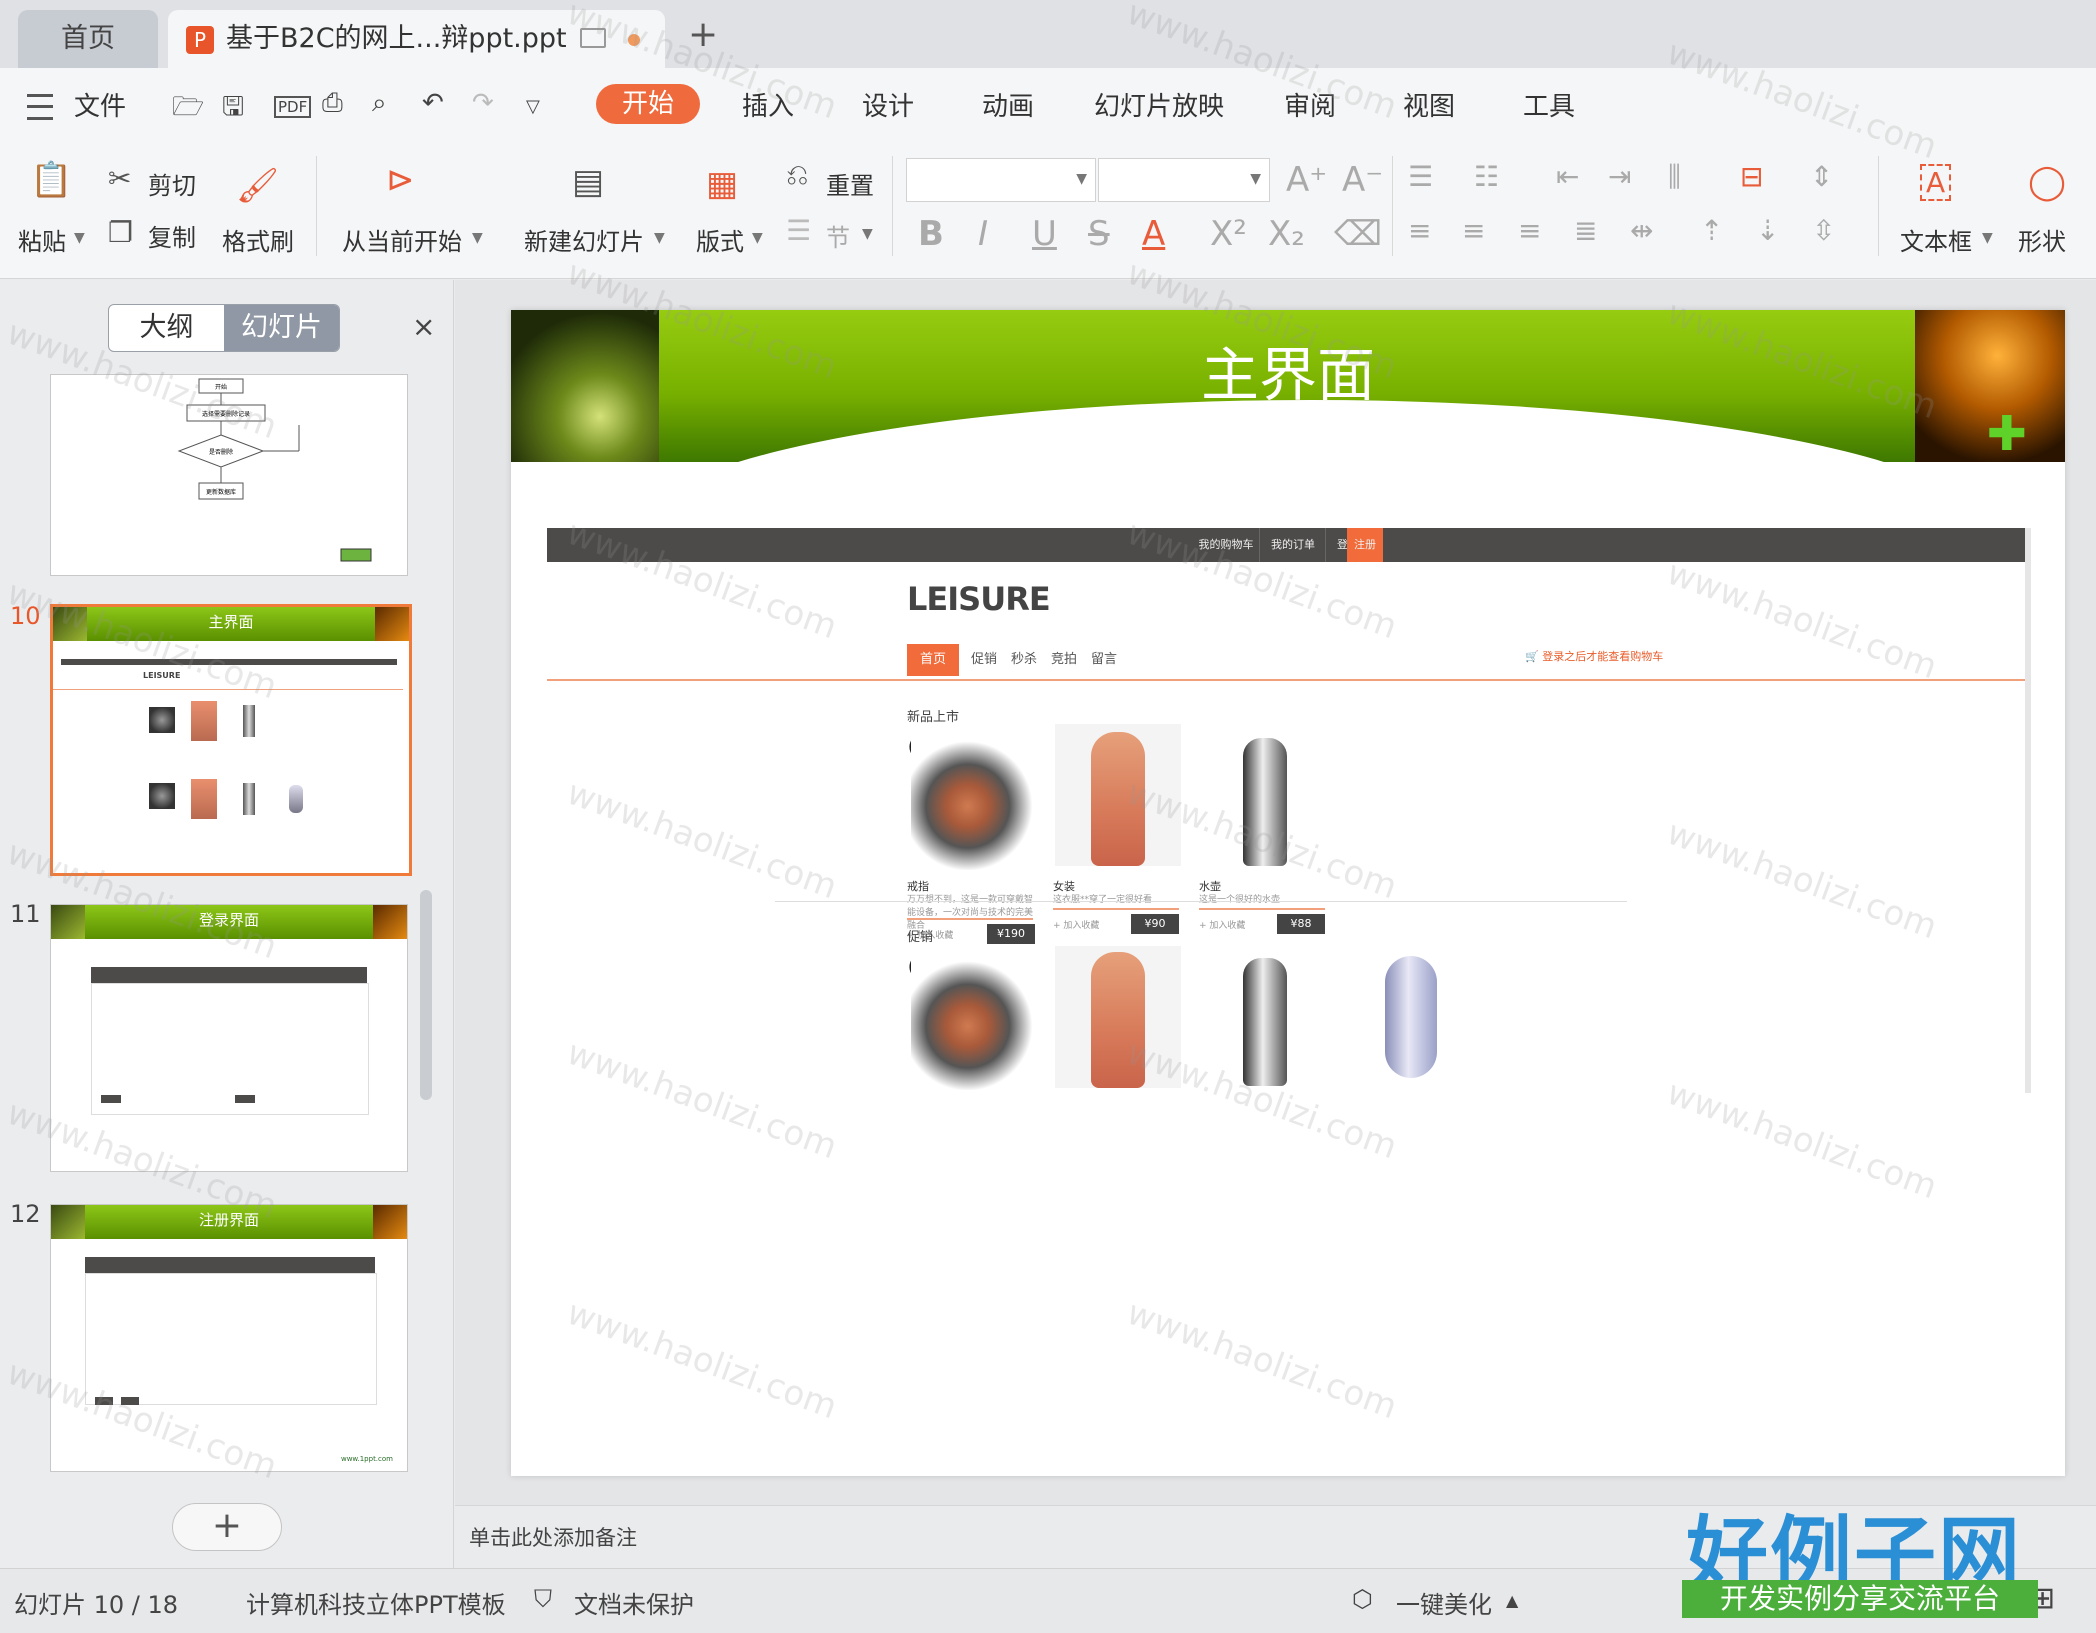 The height and width of the screenshot is (1633, 2096). I want to click on reset-icon: ⎌, so click(797, 175).